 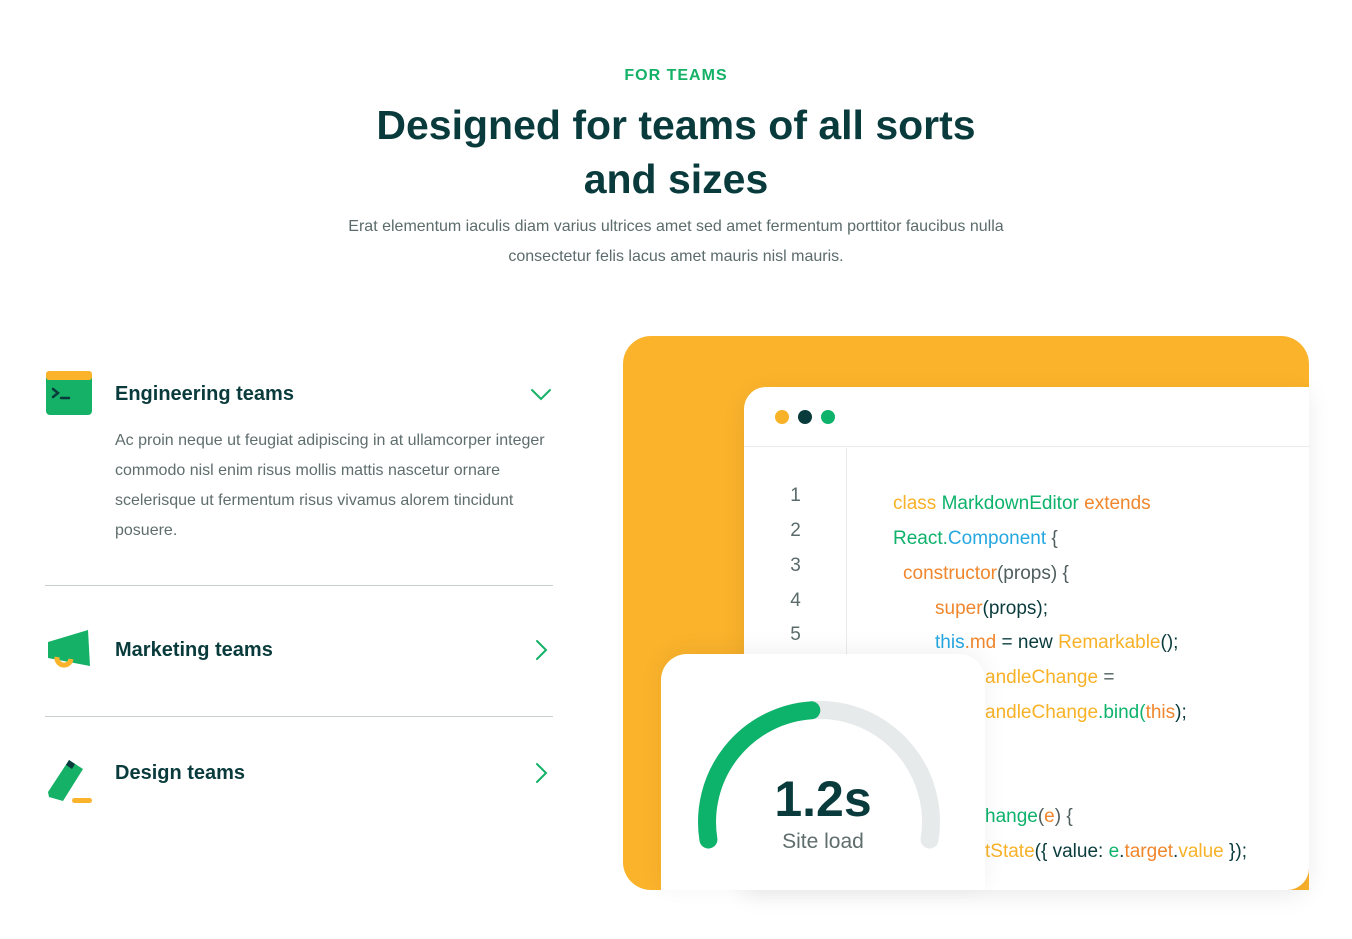 What do you see at coordinates (975, 538) in the screenshot?
I see `code-line-2: React.Component {` at bounding box center [975, 538].